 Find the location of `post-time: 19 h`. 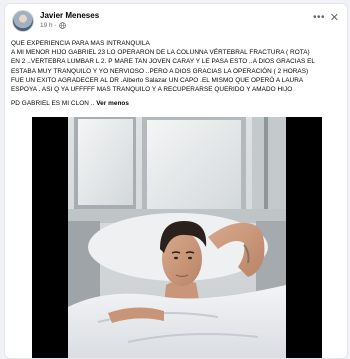

post-time: 19 h is located at coordinates (46, 25).